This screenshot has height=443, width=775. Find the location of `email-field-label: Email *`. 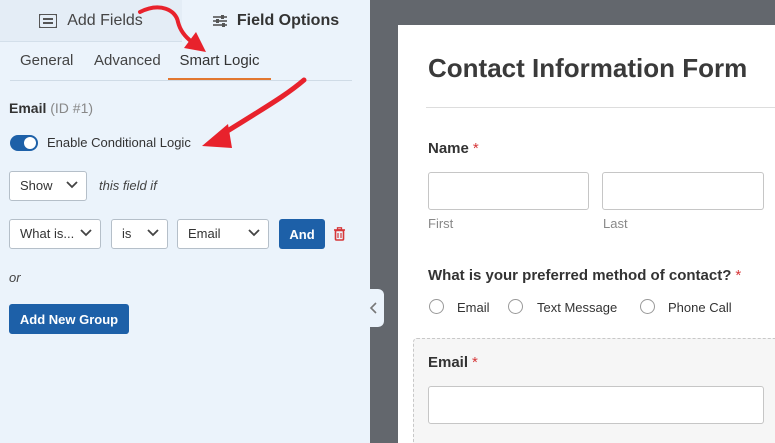

email-field-label: Email * is located at coordinates (453, 362).